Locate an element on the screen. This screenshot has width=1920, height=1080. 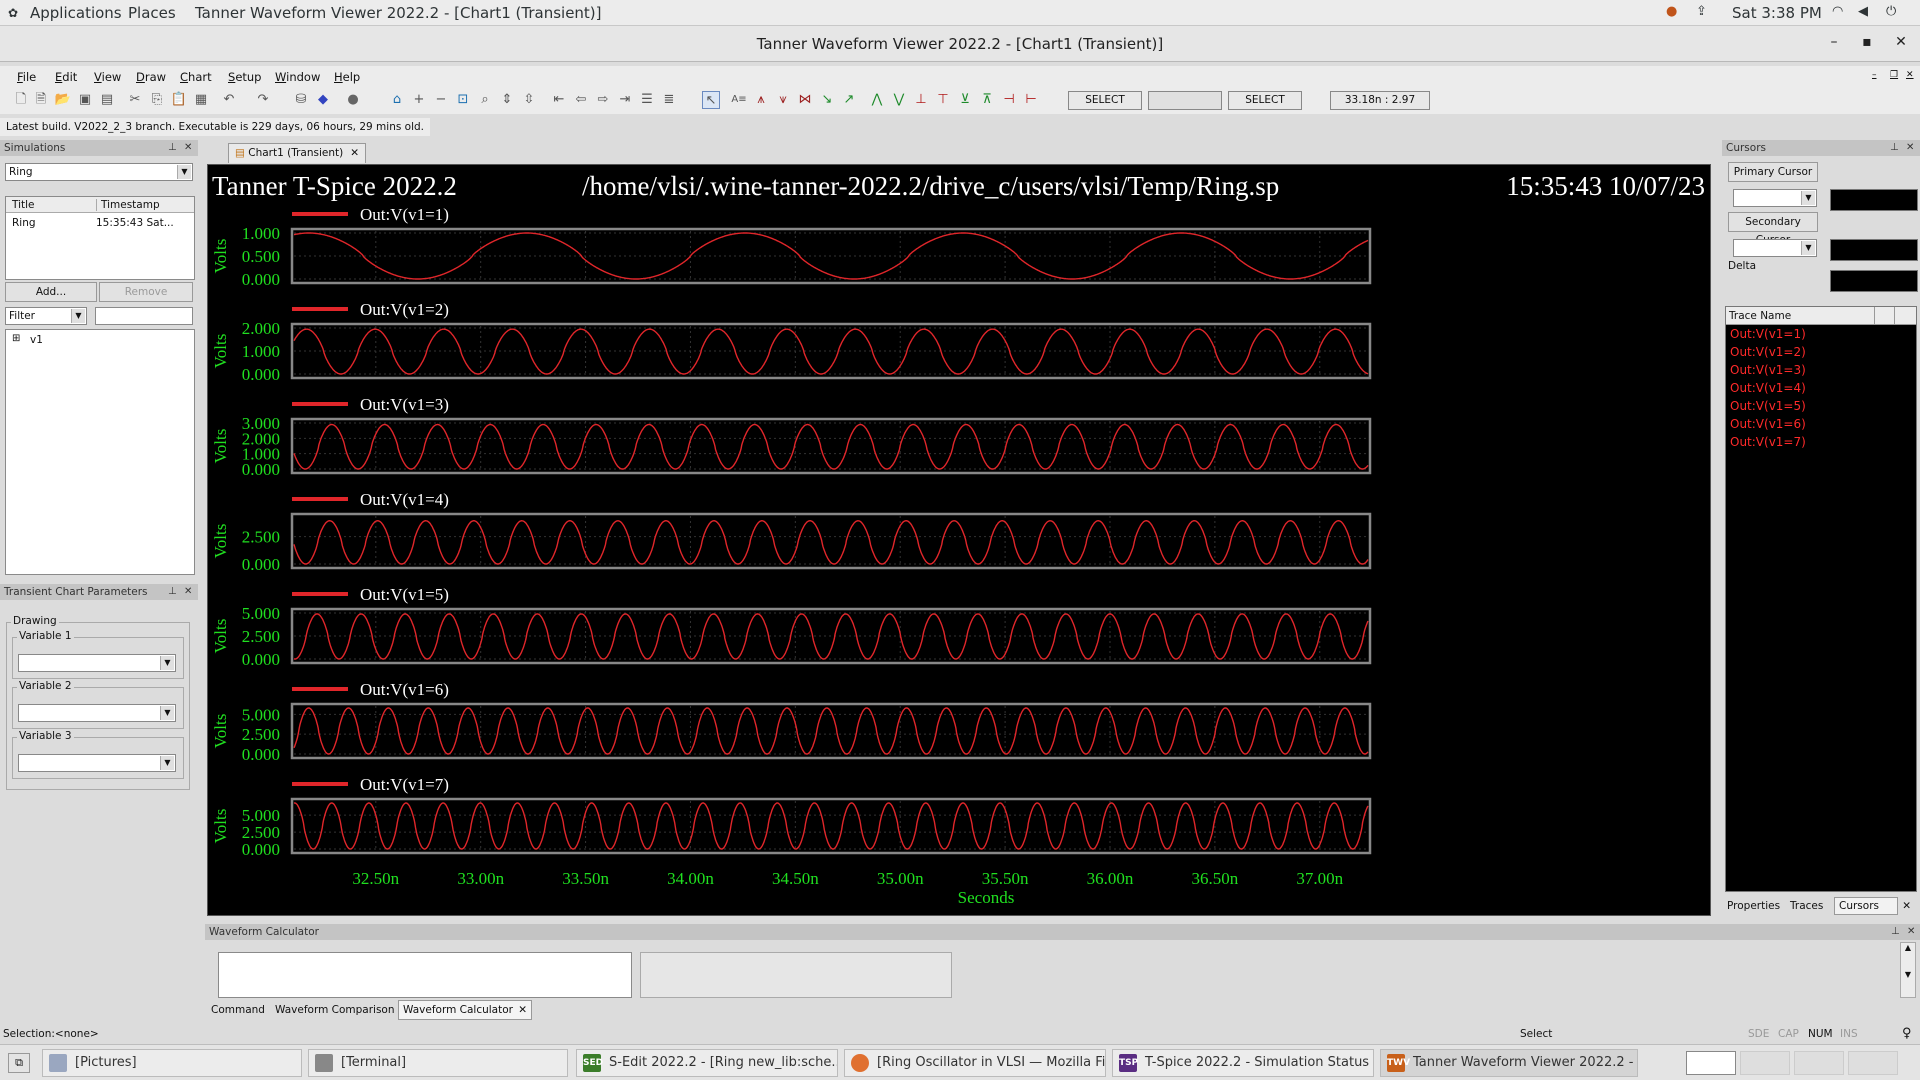
tree-item-v1: v1 is located at coordinates (36, 340).